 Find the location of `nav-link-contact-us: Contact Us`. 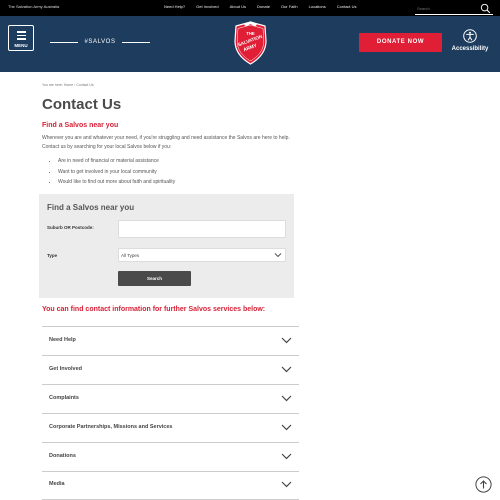

nav-link-contact-us: Contact Us is located at coordinates (347, 6).